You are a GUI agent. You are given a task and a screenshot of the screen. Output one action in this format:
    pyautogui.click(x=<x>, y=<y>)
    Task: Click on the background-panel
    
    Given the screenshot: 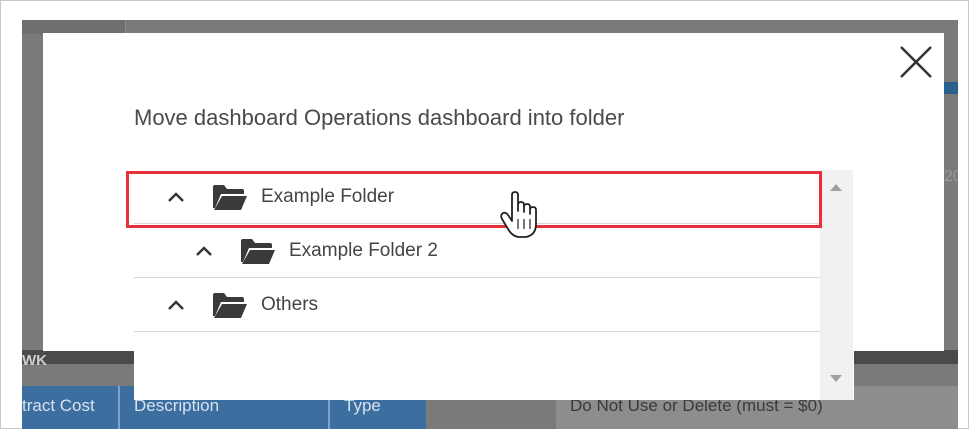 What is the action you would take?
    pyautogui.click(x=74, y=27)
    